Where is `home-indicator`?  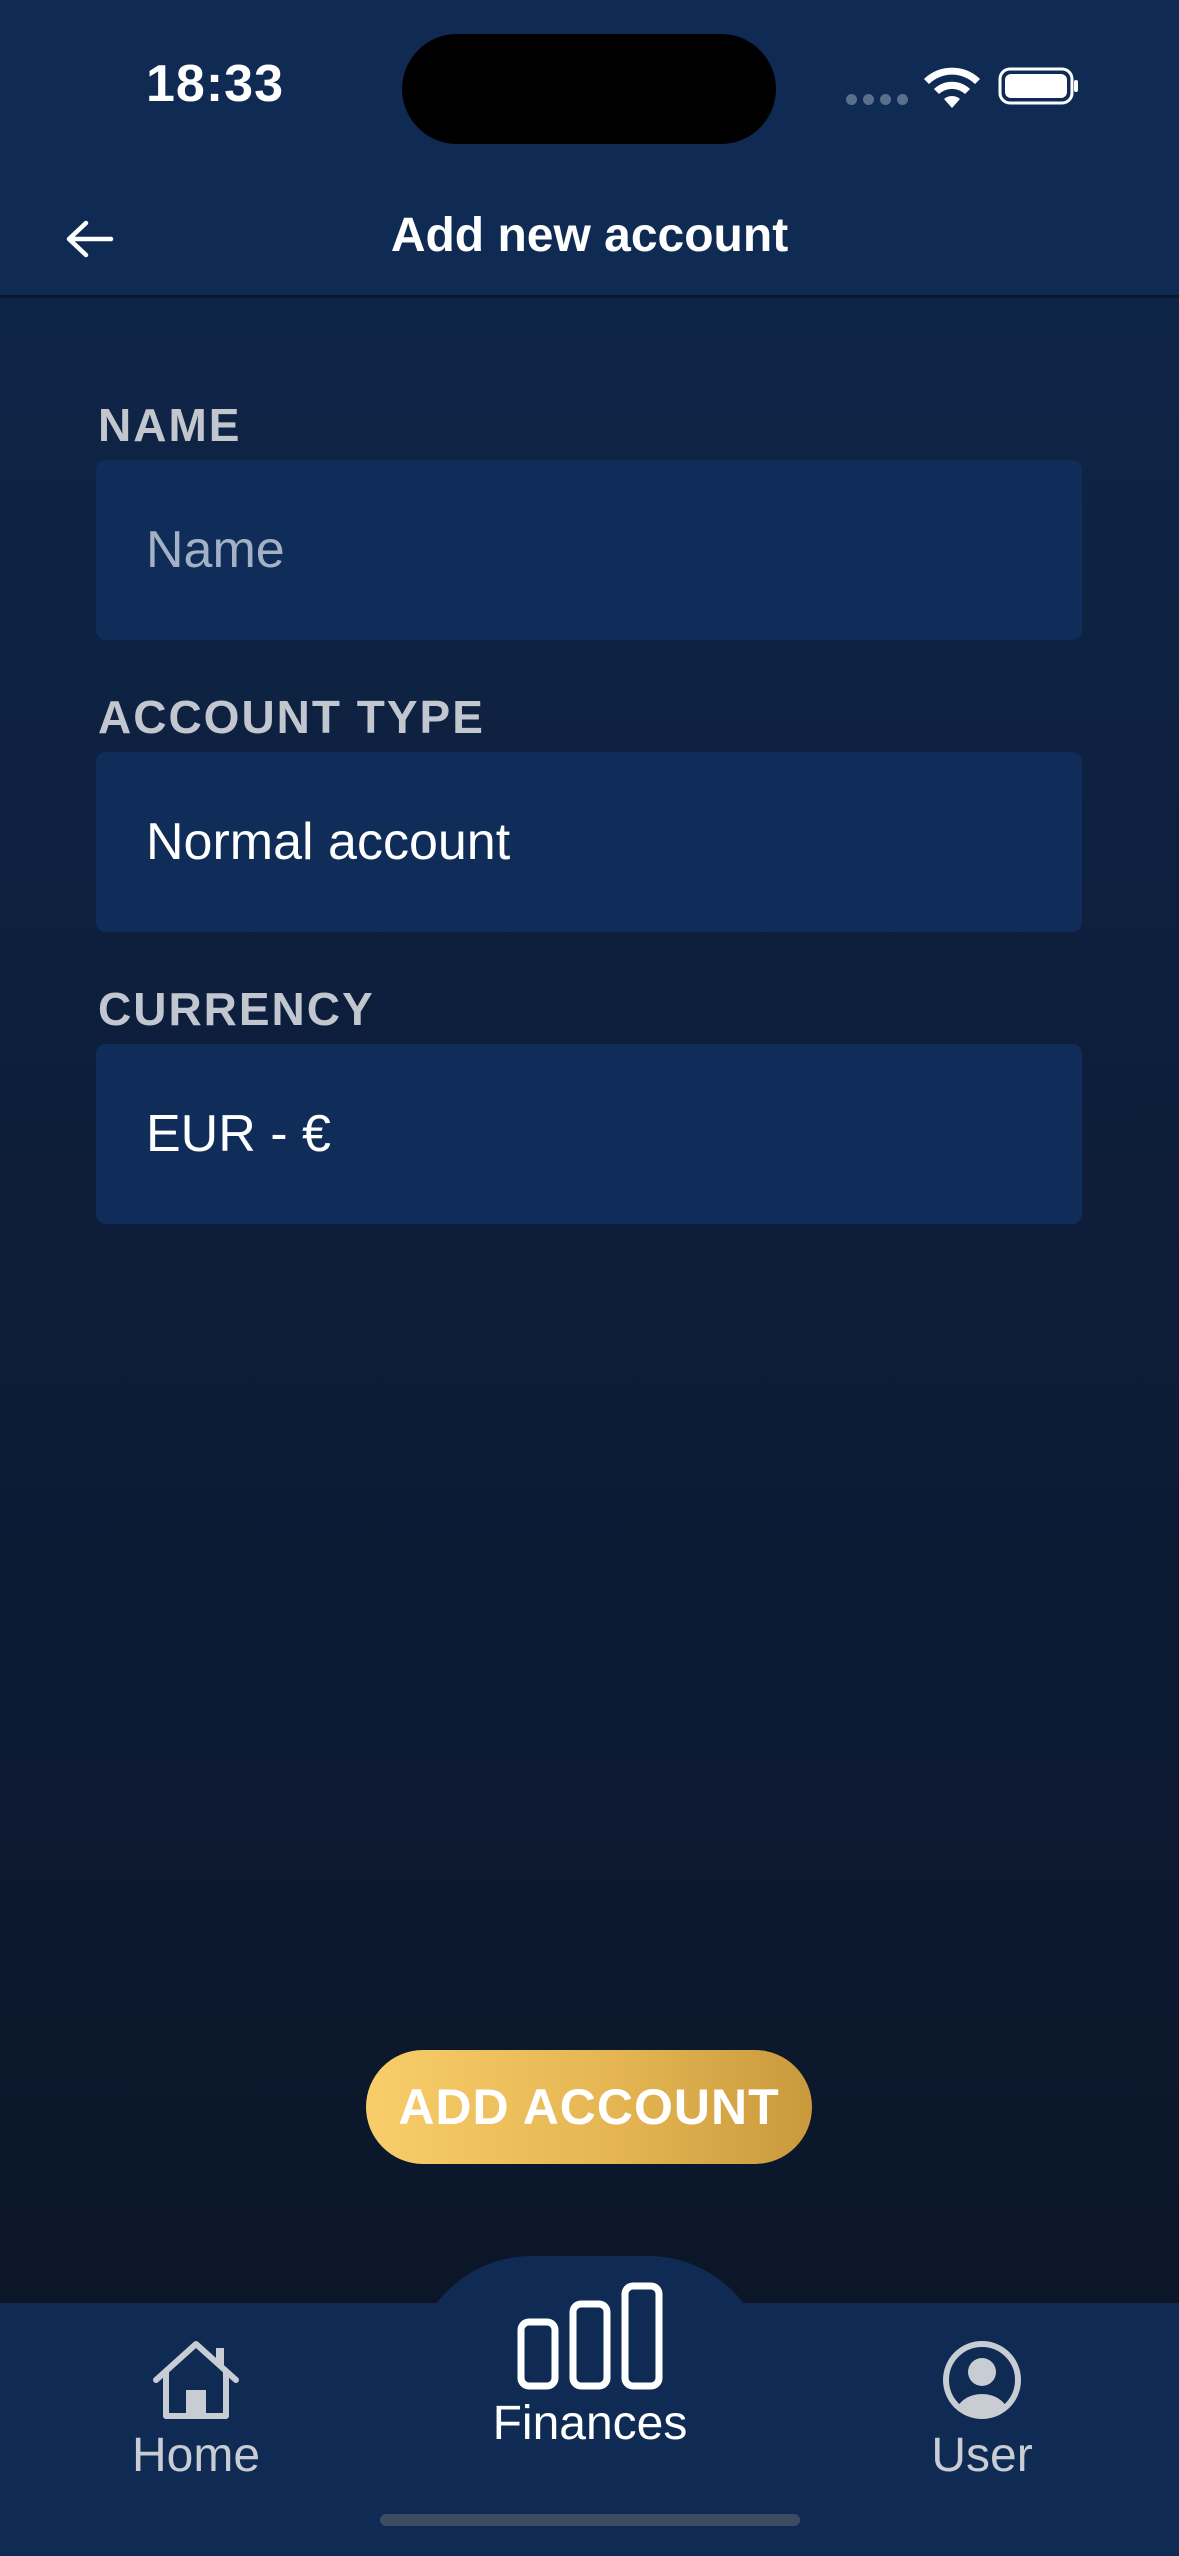
home-indicator is located at coordinates (590, 2520).